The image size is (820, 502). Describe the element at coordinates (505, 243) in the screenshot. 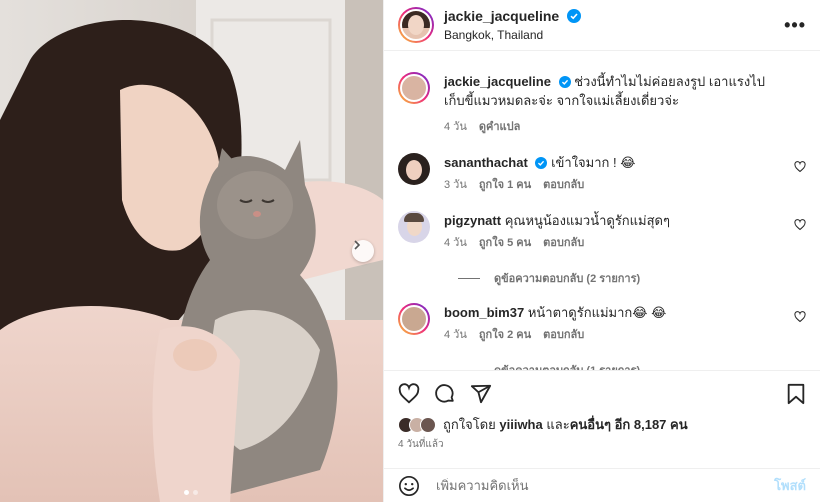

I see `comment-likes-count: ถูกใจ 5 คน` at that location.